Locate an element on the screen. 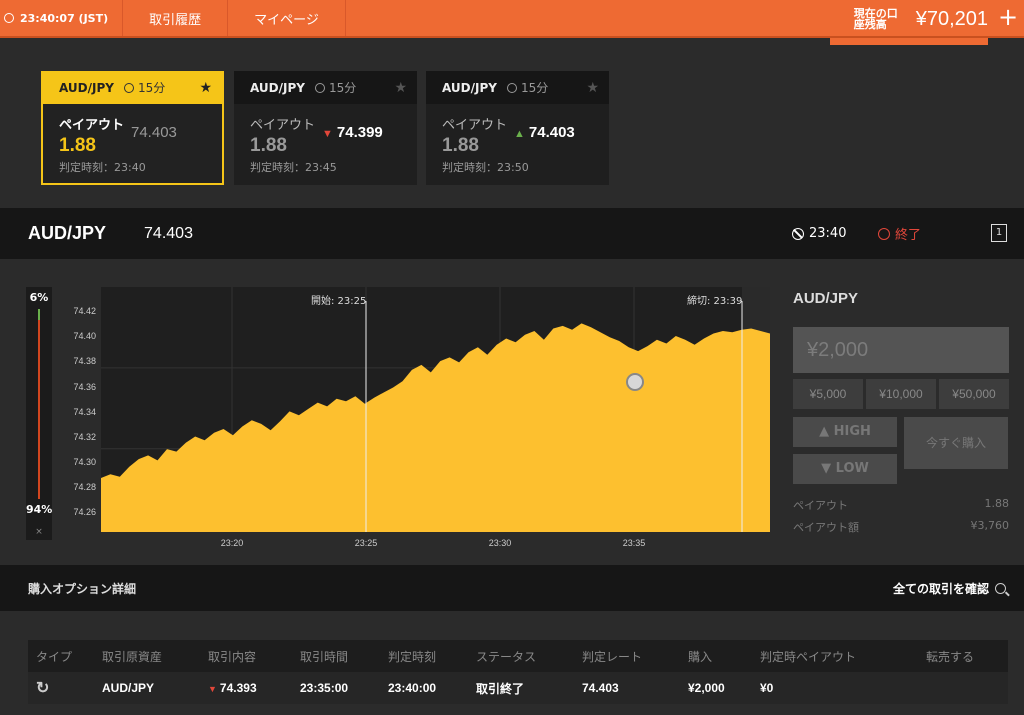  view-all-trades-link: 全ての取引を確認 is located at coordinates (949, 588).